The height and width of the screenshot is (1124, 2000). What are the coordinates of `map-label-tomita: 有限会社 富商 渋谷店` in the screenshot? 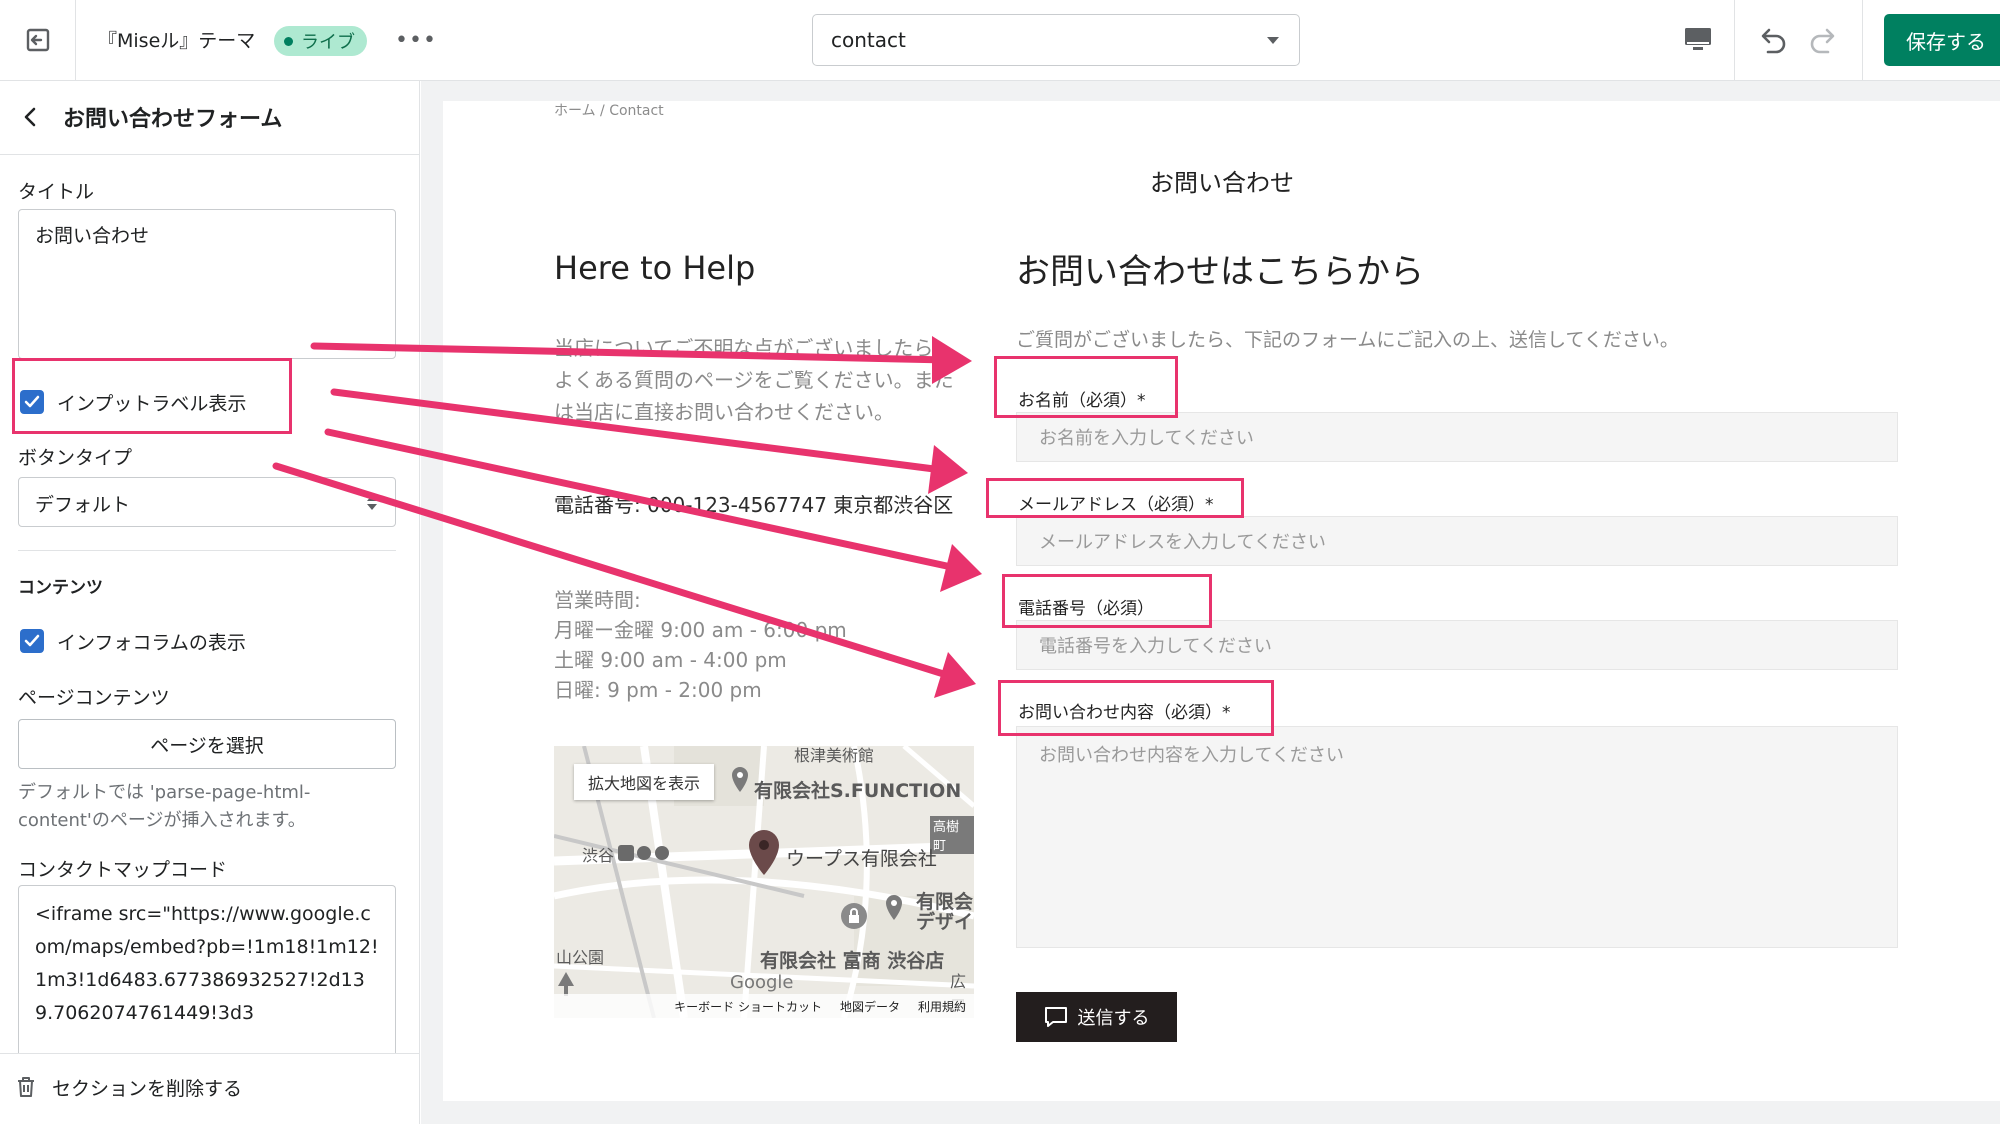 It's located at (852, 961).